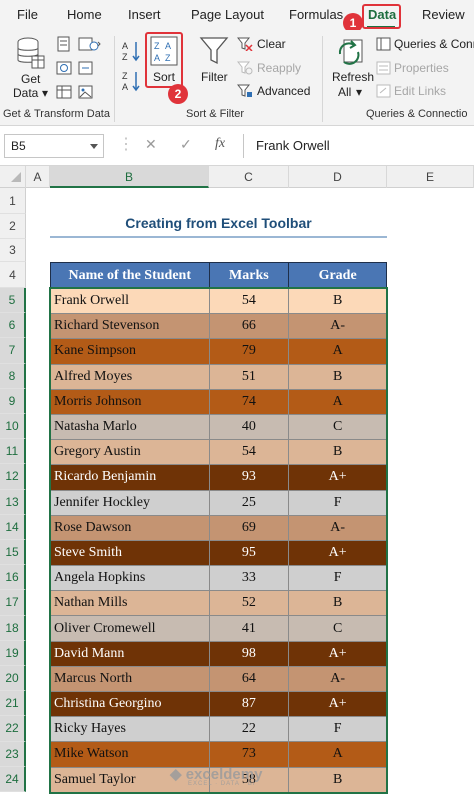  I want to click on cell-student-name: Natasha Marlo, so click(130, 427).